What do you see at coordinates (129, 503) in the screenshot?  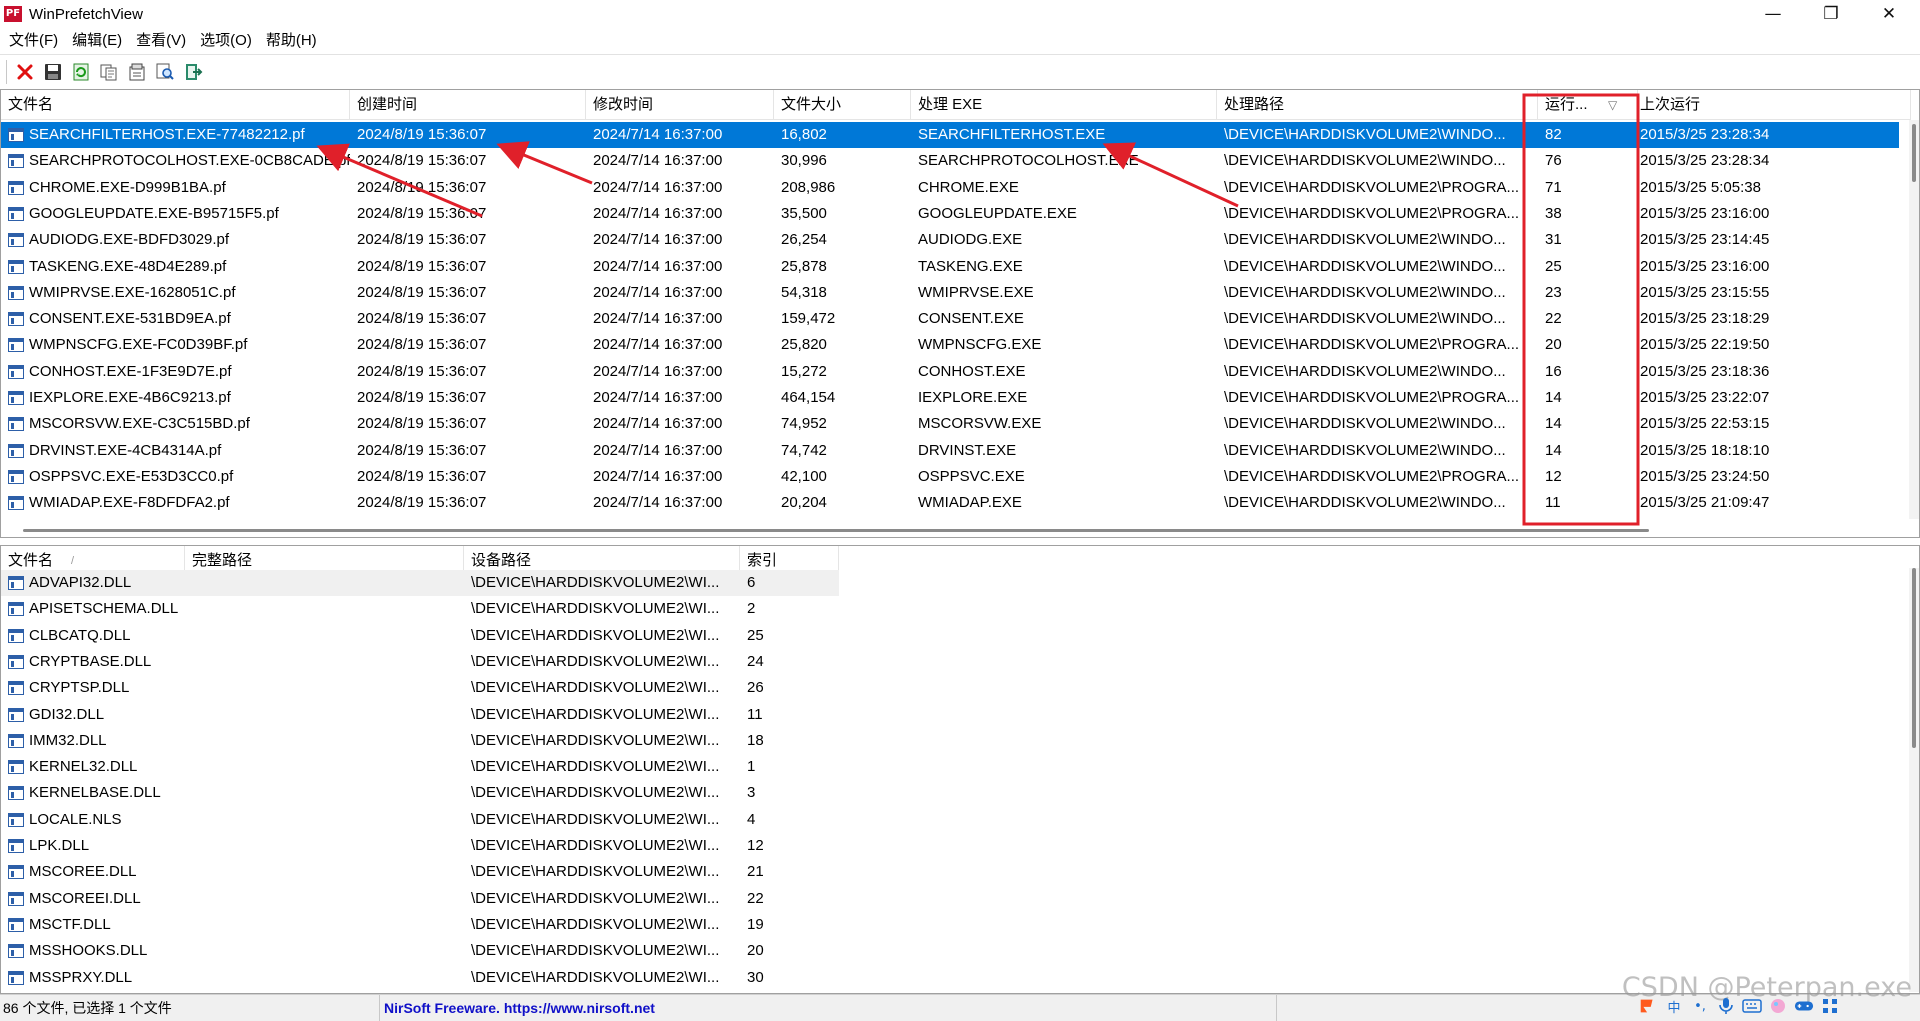 I see `cell-filename: WMIADAP.EXE-F8DFDFA2.pf` at bounding box center [129, 503].